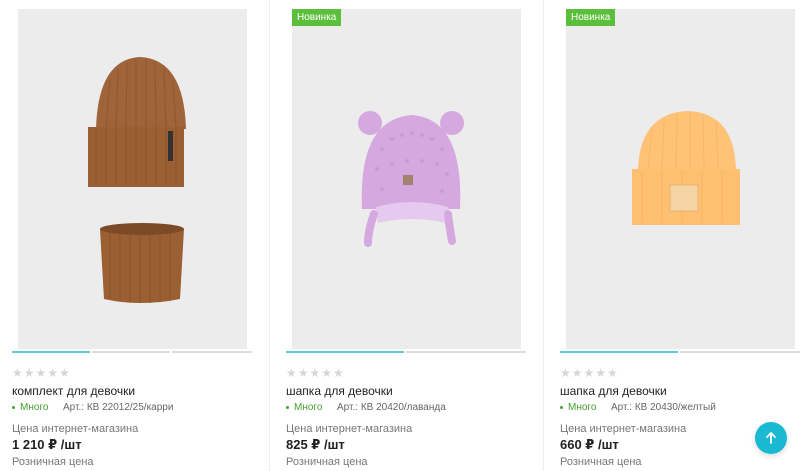 This screenshot has width=800, height=471. What do you see at coordinates (118, 407) in the screenshot?
I see `article-number: Арт.: КВ 22012/25/карри` at bounding box center [118, 407].